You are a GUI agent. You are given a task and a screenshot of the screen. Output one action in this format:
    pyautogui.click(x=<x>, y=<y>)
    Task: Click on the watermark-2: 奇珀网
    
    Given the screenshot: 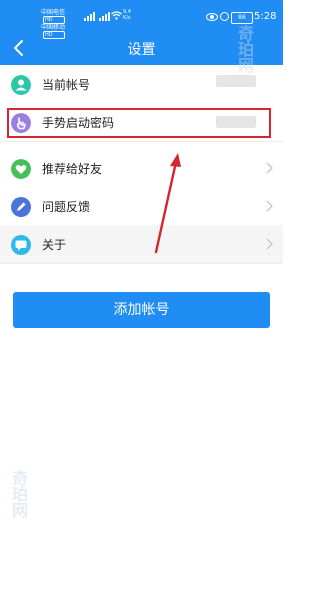 What is the action you would take?
    pyautogui.click(x=18, y=494)
    